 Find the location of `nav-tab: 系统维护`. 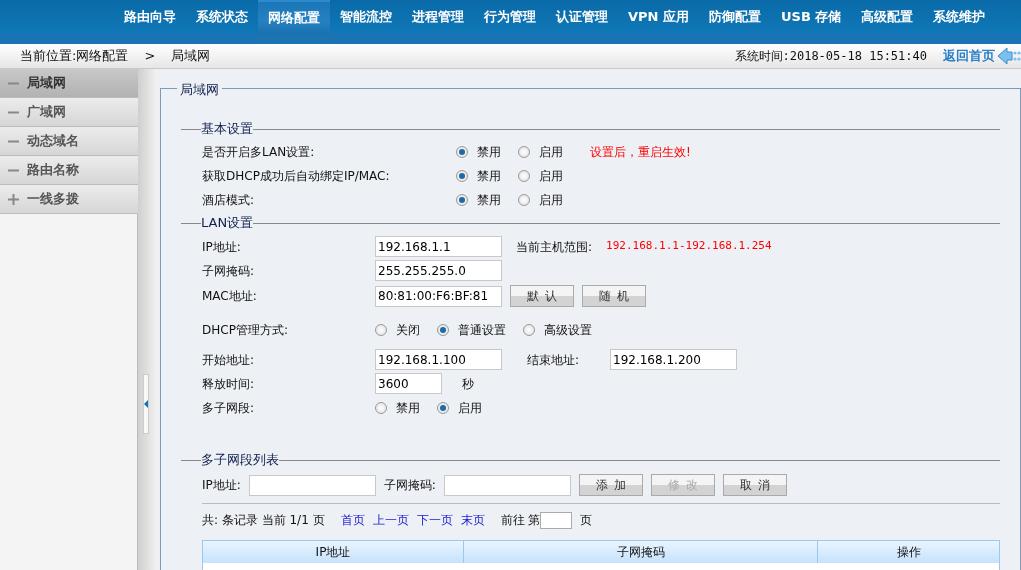

nav-tab: 系统维护 is located at coordinates (959, 17).